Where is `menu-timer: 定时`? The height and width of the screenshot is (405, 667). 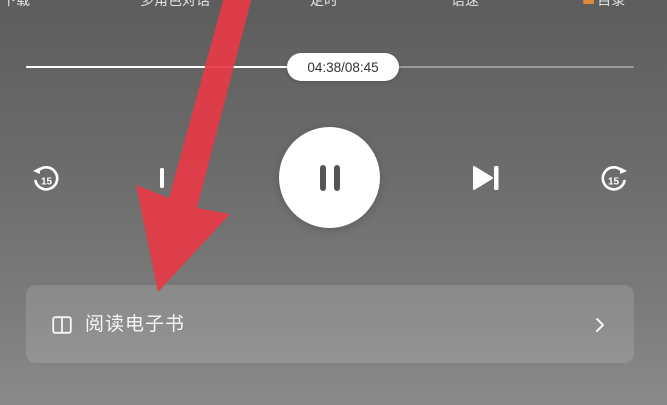 menu-timer: 定时 is located at coordinates (324, 5).